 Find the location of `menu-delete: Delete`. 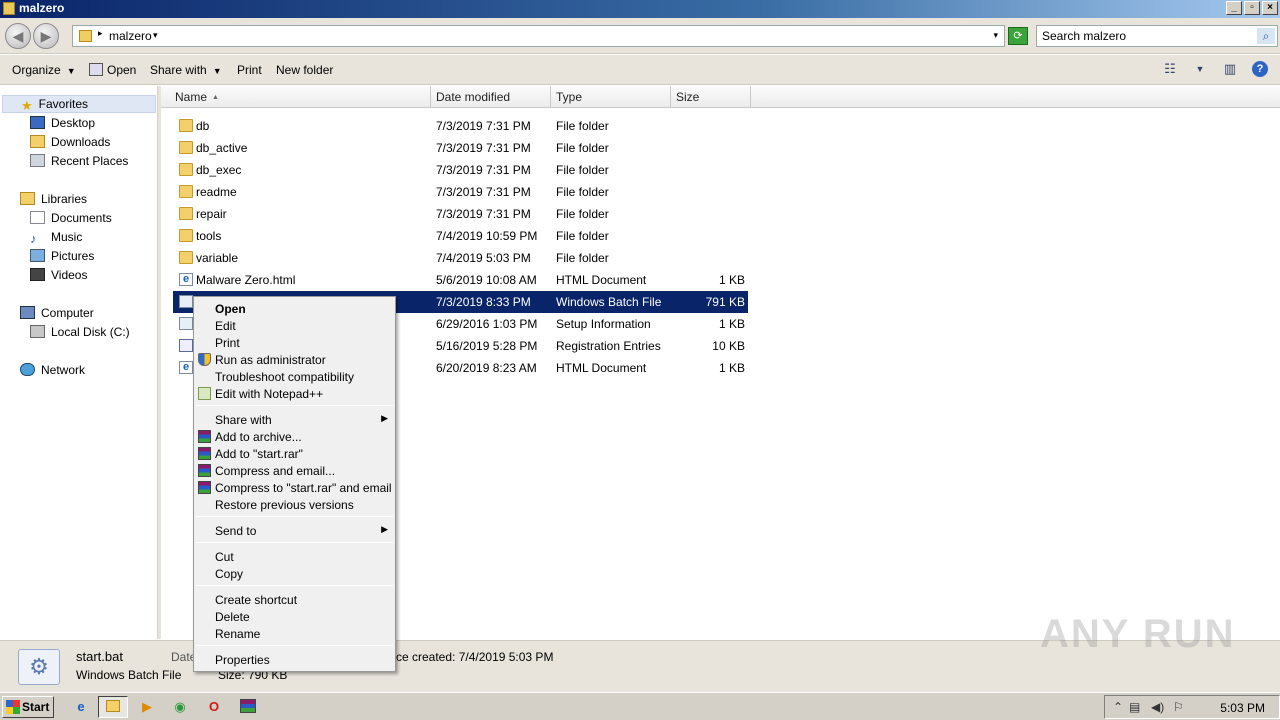

menu-delete: Delete is located at coordinates (294, 616).